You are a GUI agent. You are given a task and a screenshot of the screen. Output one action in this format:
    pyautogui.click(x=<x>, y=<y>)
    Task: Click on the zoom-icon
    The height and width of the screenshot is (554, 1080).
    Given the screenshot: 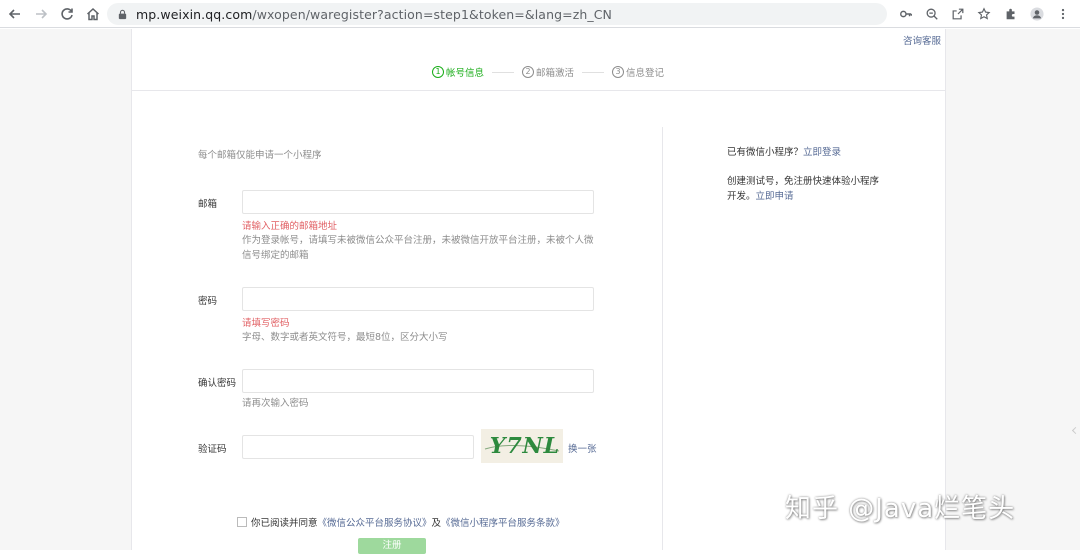 What is the action you would take?
    pyautogui.click(x=932, y=14)
    